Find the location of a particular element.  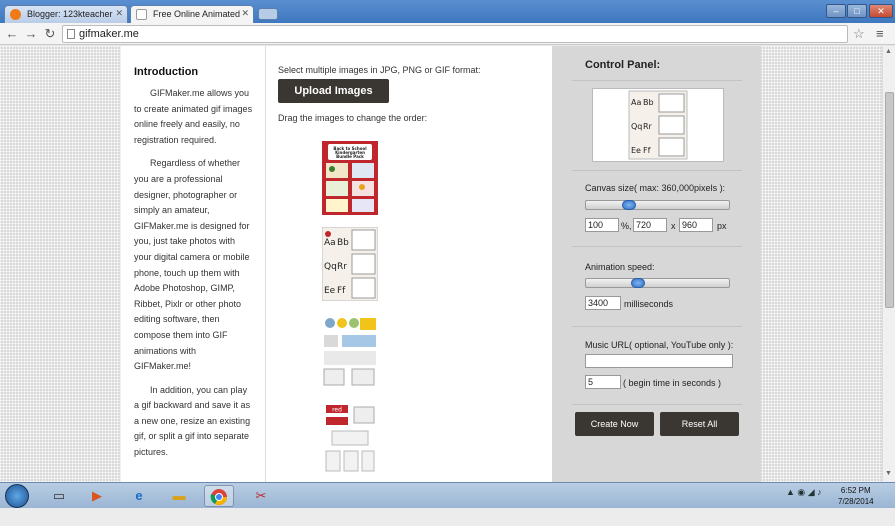

explorer-window-icon: ▭ is located at coordinates (59, 496).